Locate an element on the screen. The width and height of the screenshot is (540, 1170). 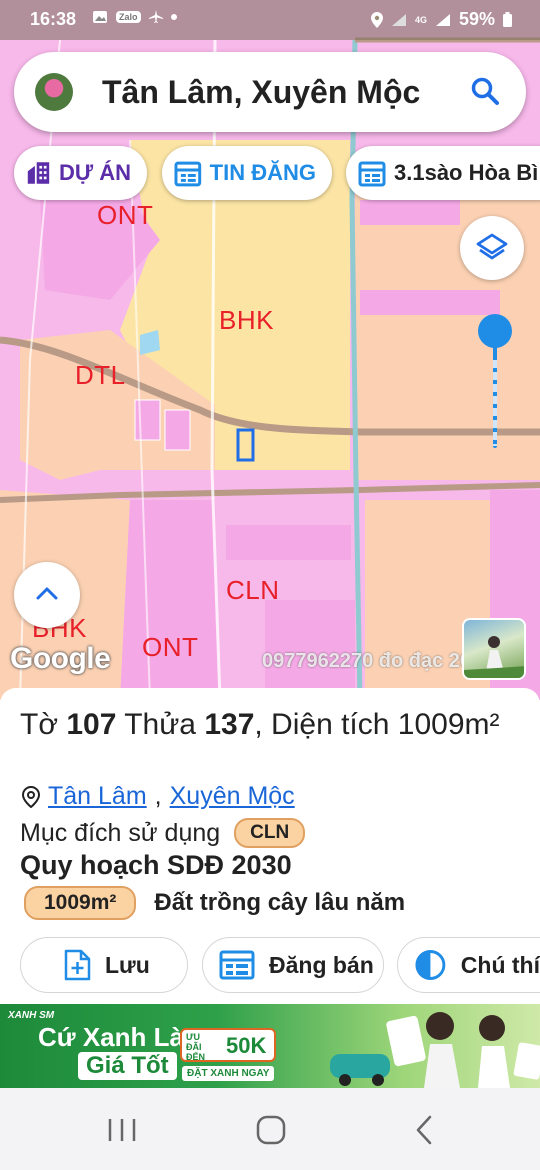
ad-promo-value: 50K is located at coordinates (246, 1045).